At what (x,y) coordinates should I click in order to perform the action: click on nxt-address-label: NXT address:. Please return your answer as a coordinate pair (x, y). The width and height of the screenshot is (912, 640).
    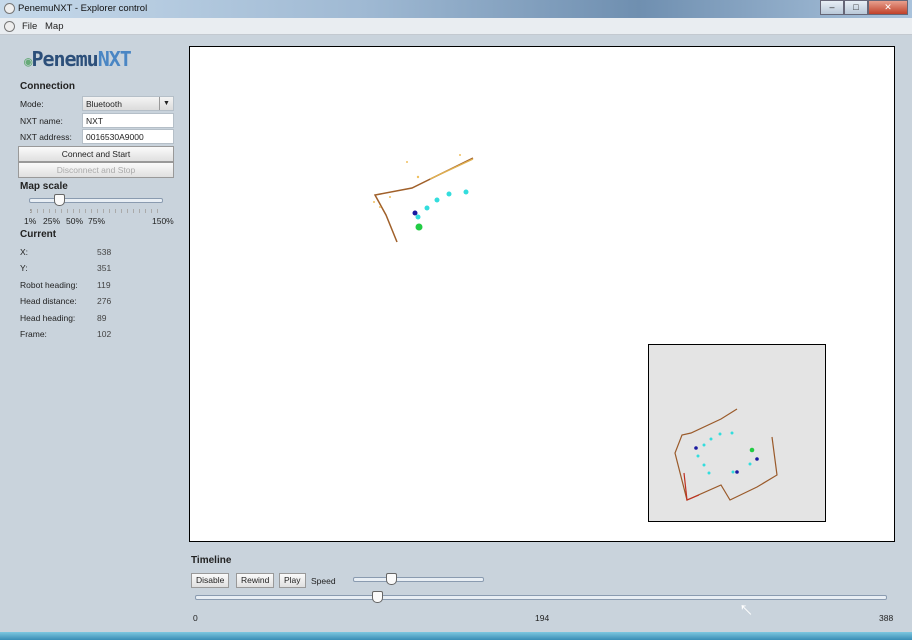
    Looking at the image, I should click on (46, 137).